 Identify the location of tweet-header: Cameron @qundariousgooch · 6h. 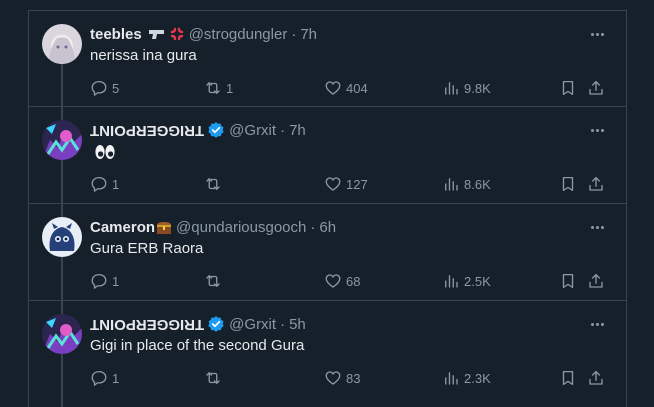
(213, 227).